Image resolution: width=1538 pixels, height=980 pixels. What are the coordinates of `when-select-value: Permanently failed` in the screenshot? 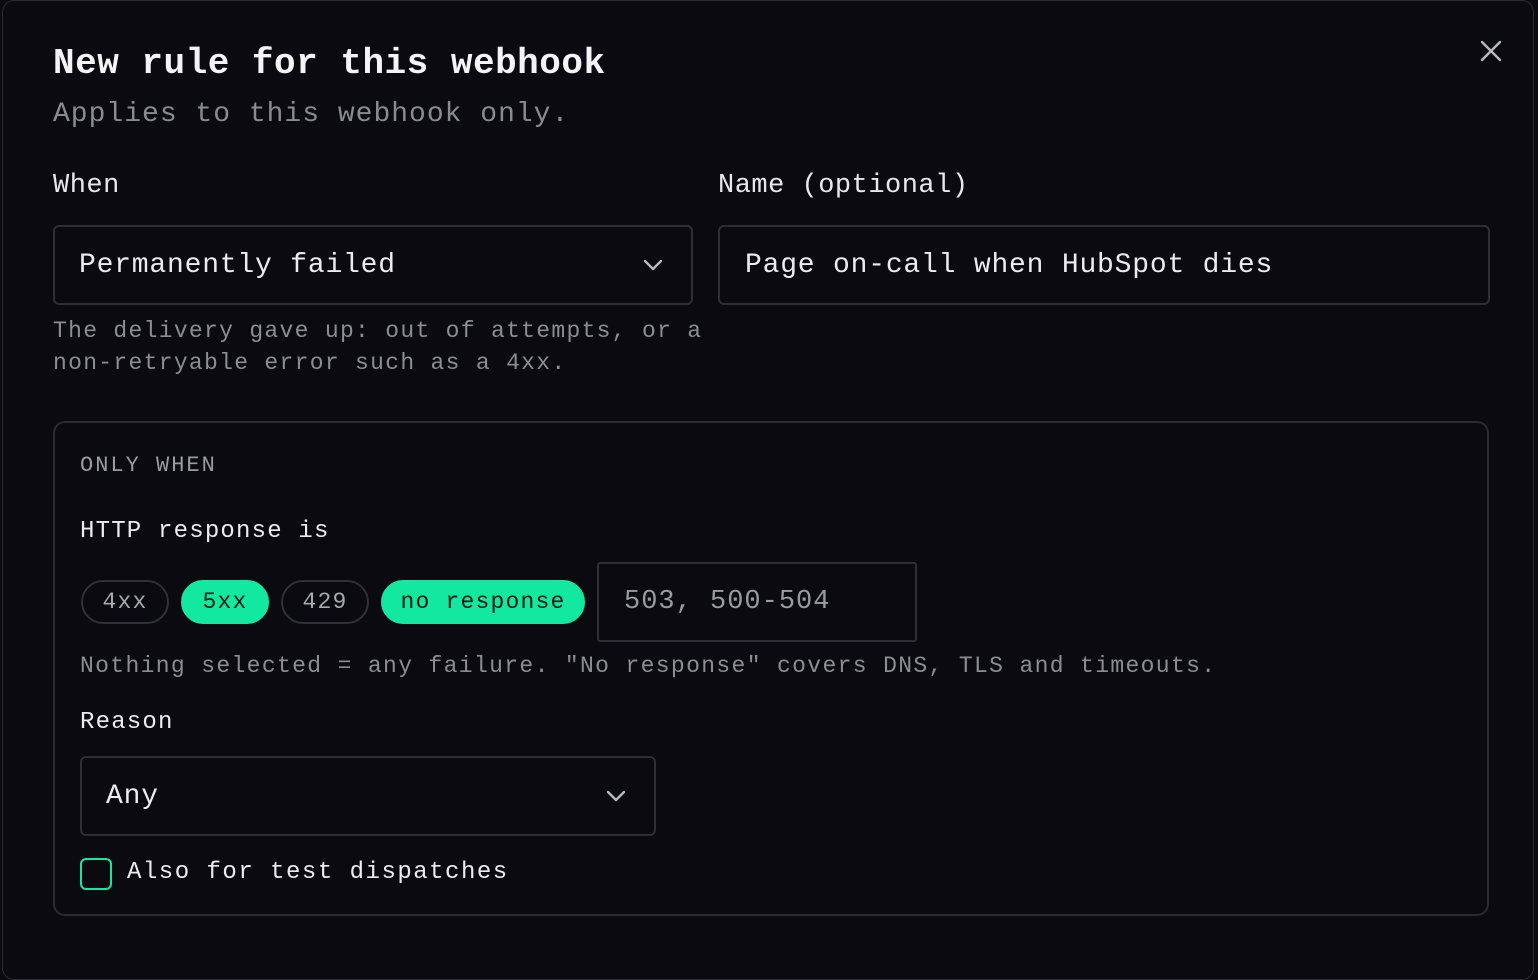 It's located at (237, 265).